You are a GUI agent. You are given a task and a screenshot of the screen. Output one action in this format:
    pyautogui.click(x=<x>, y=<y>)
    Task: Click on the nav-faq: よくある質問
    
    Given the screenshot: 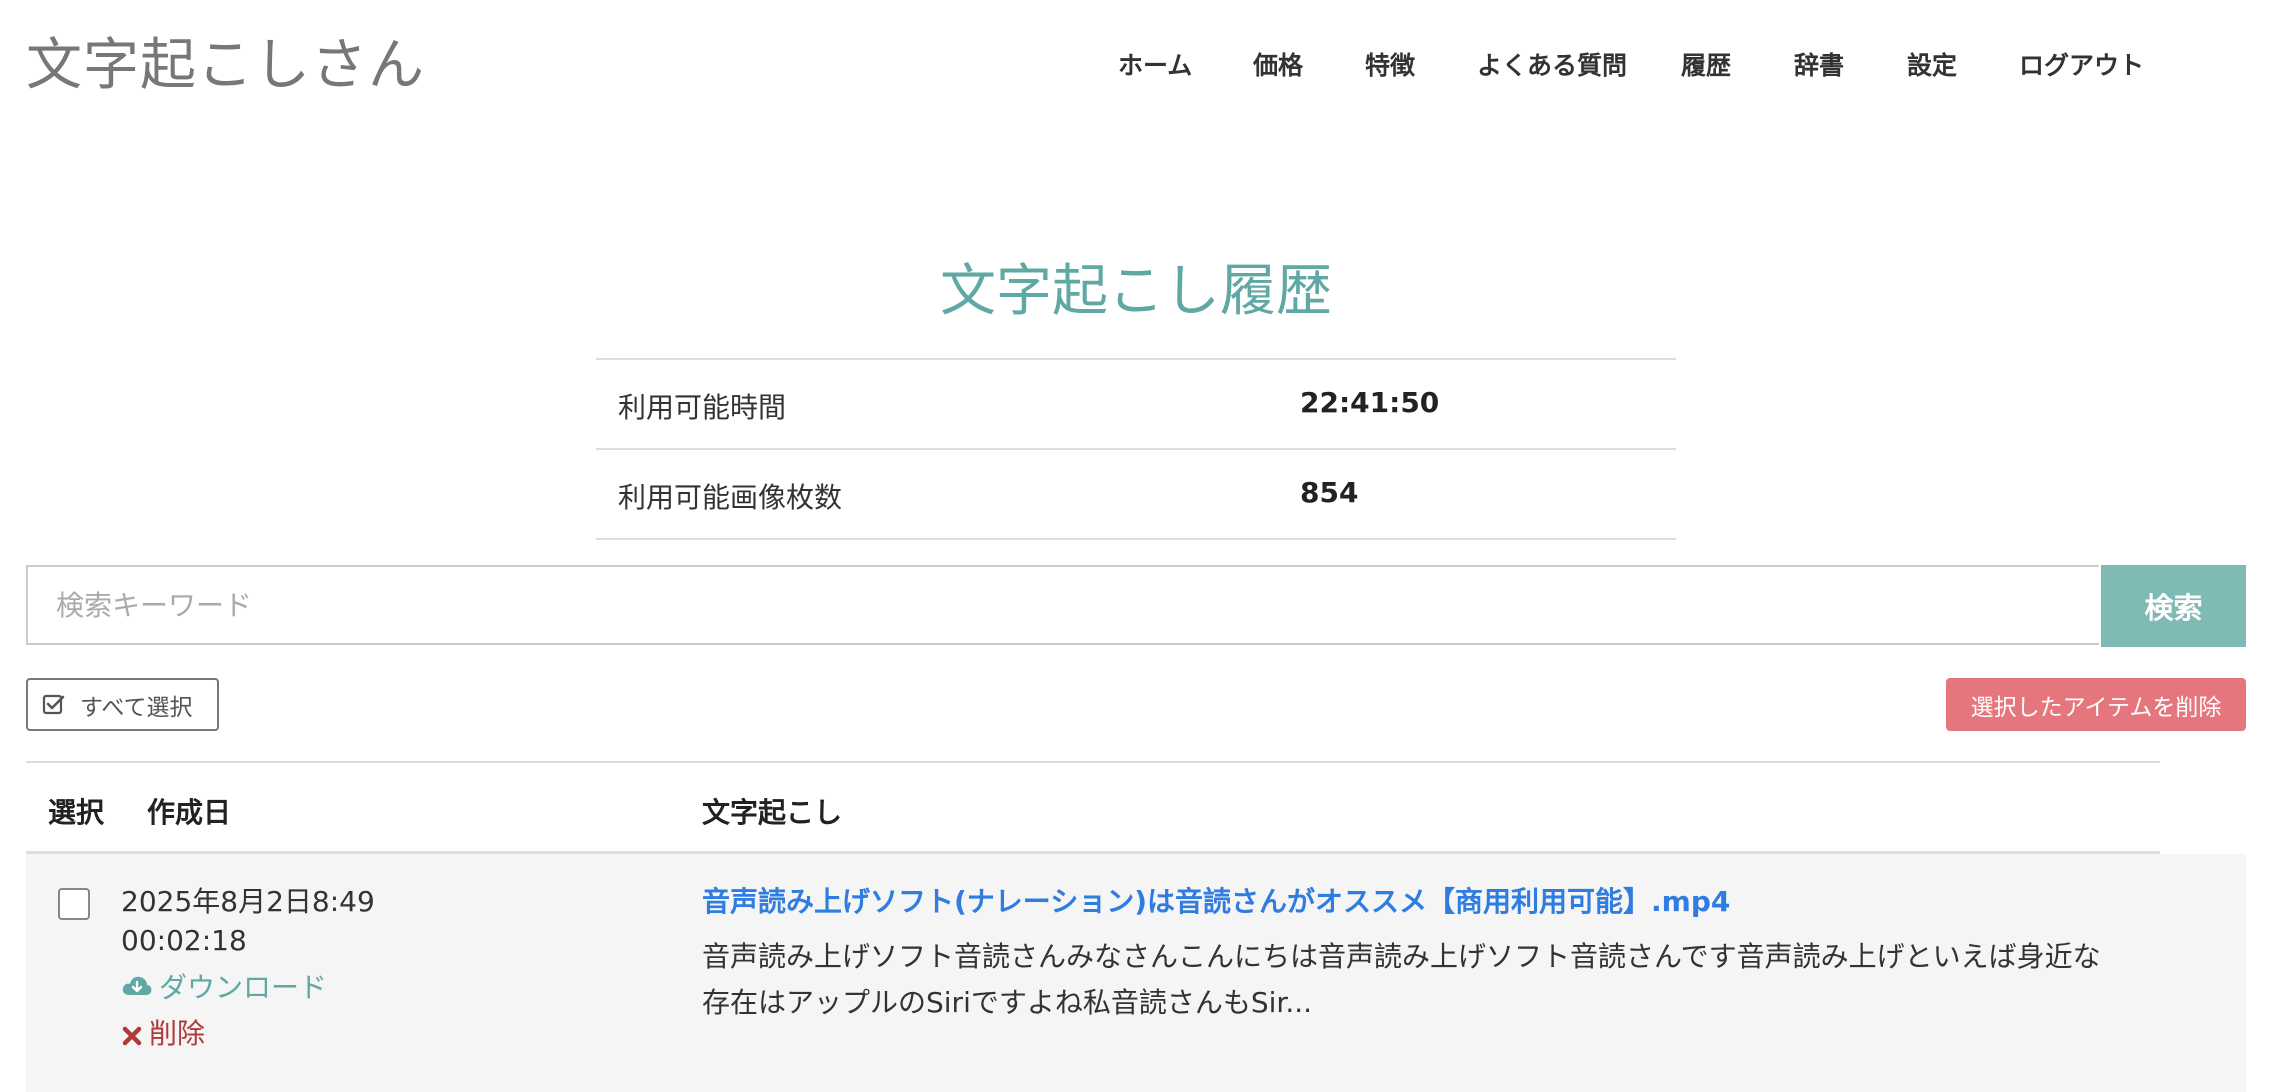 What is the action you would take?
    pyautogui.click(x=1552, y=64)
    